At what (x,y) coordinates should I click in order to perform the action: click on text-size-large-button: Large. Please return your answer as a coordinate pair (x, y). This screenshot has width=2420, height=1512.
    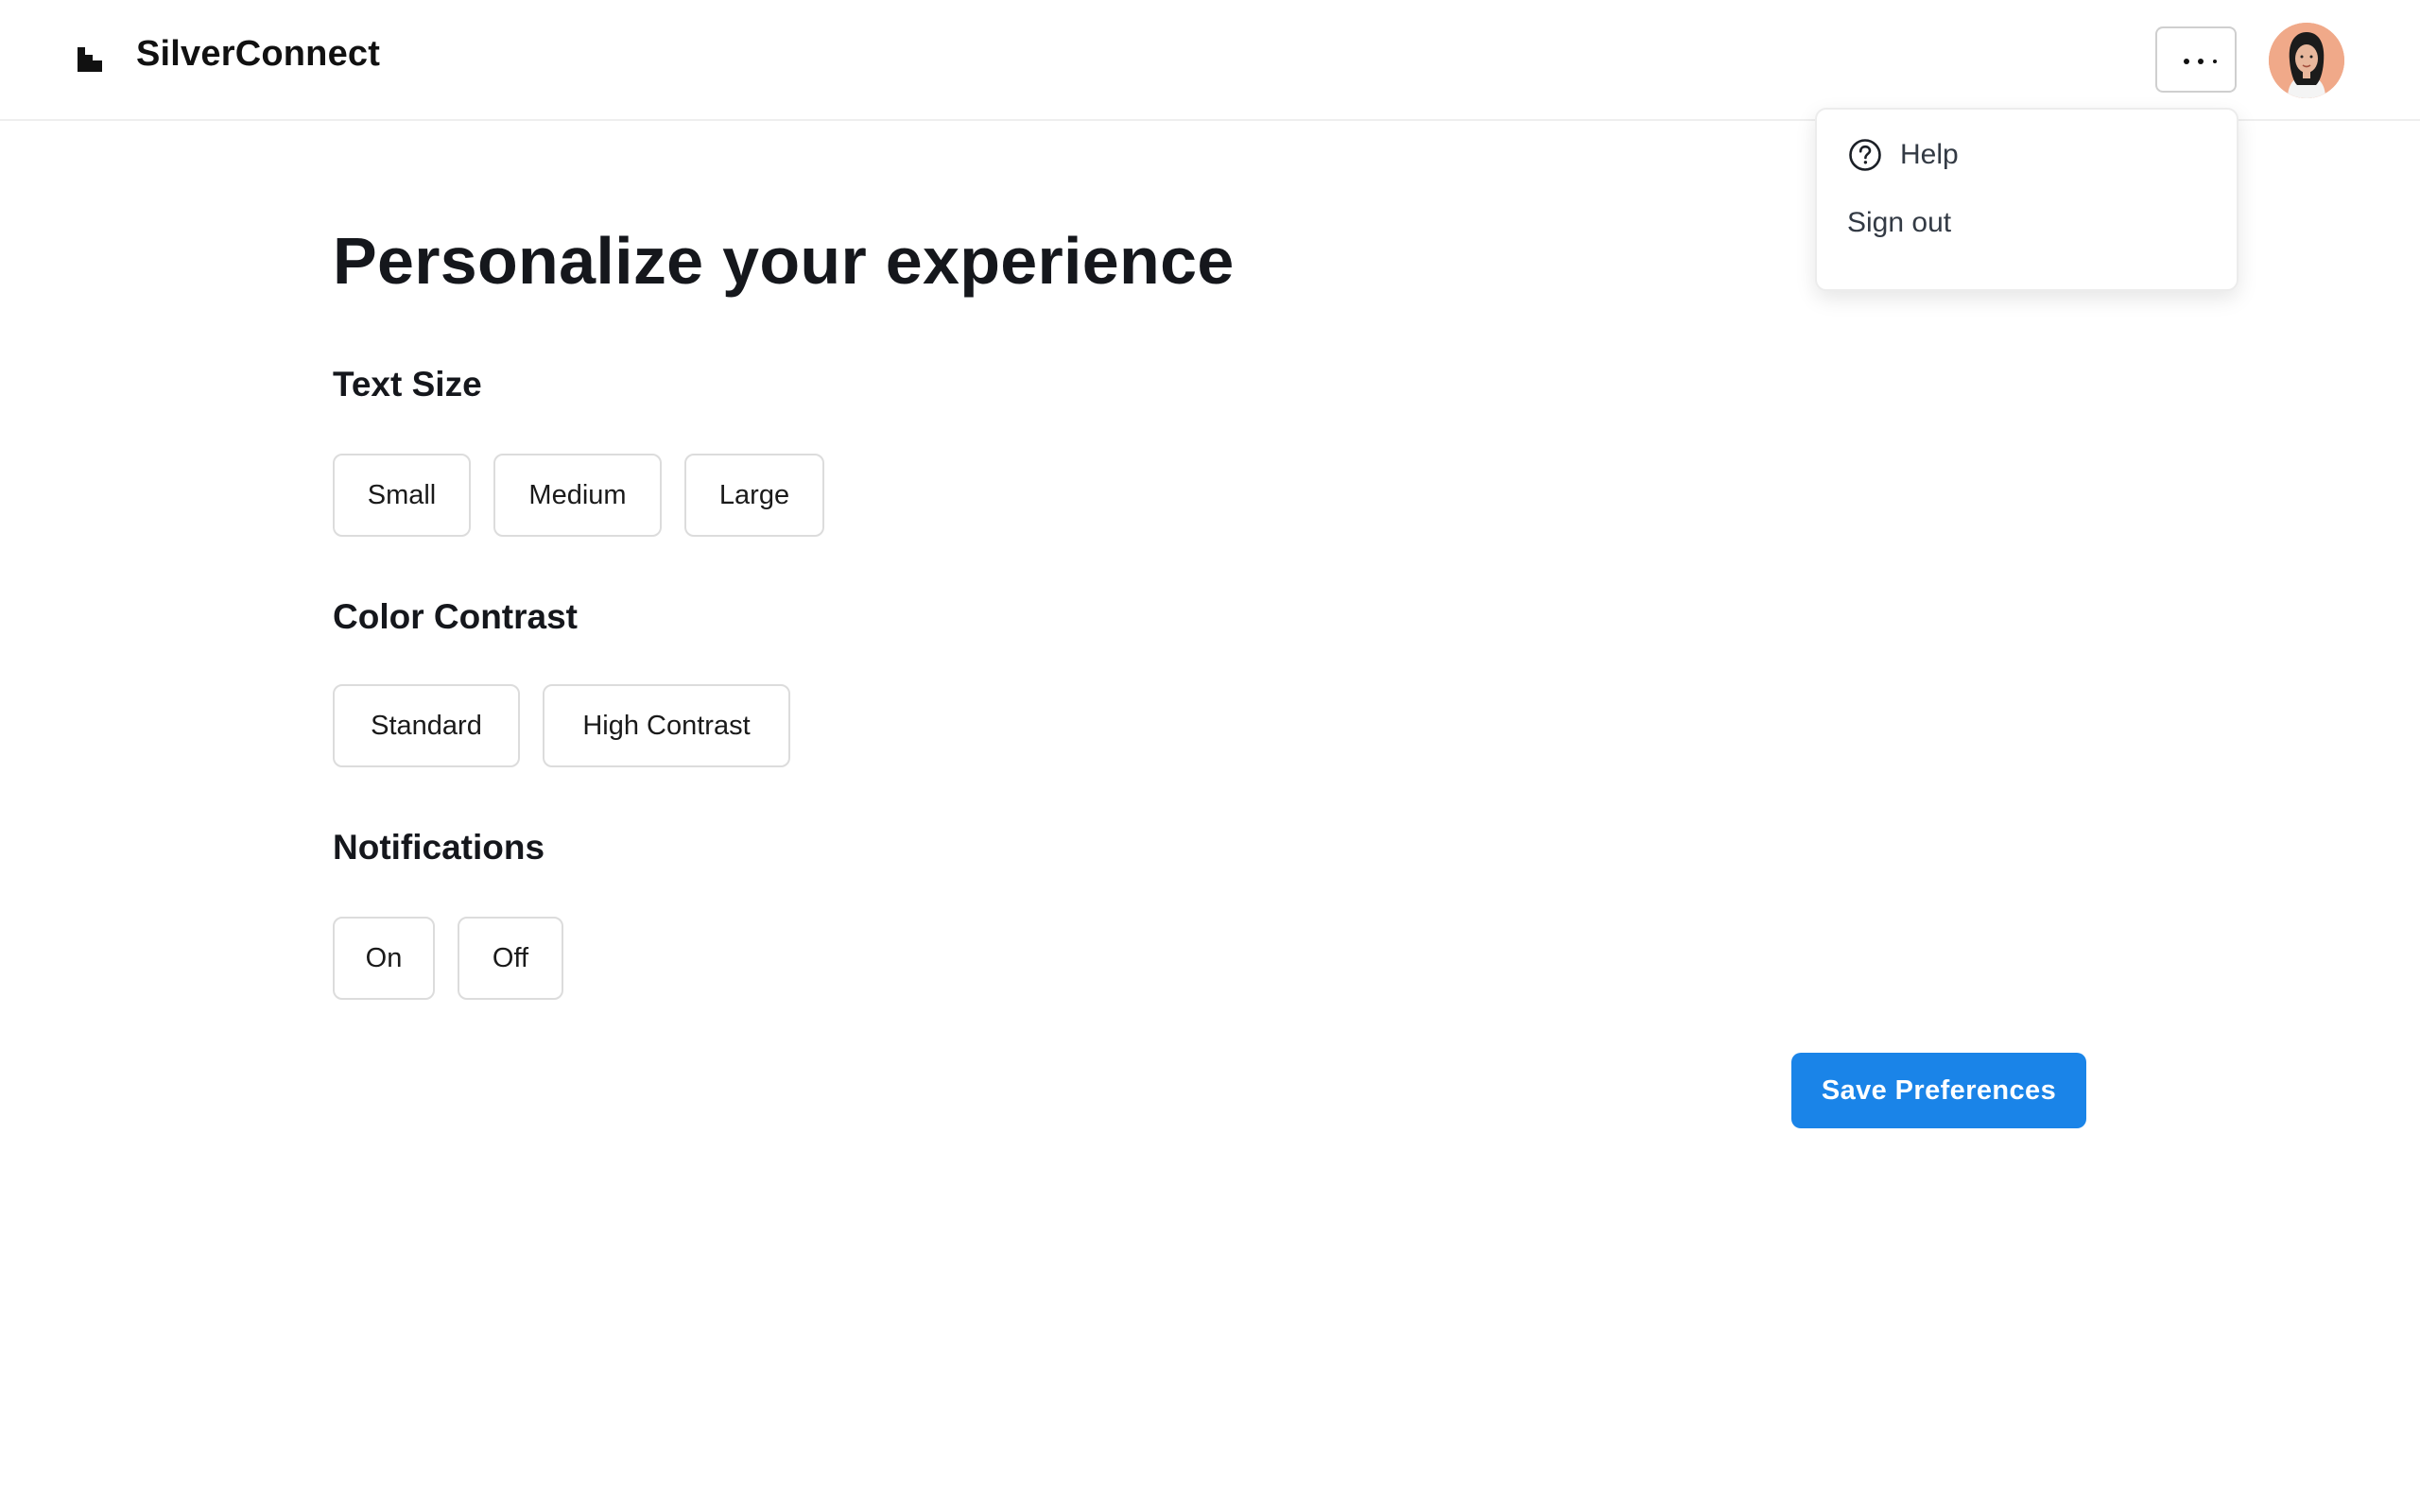
    Looking at the image, I should click on (754, 495).